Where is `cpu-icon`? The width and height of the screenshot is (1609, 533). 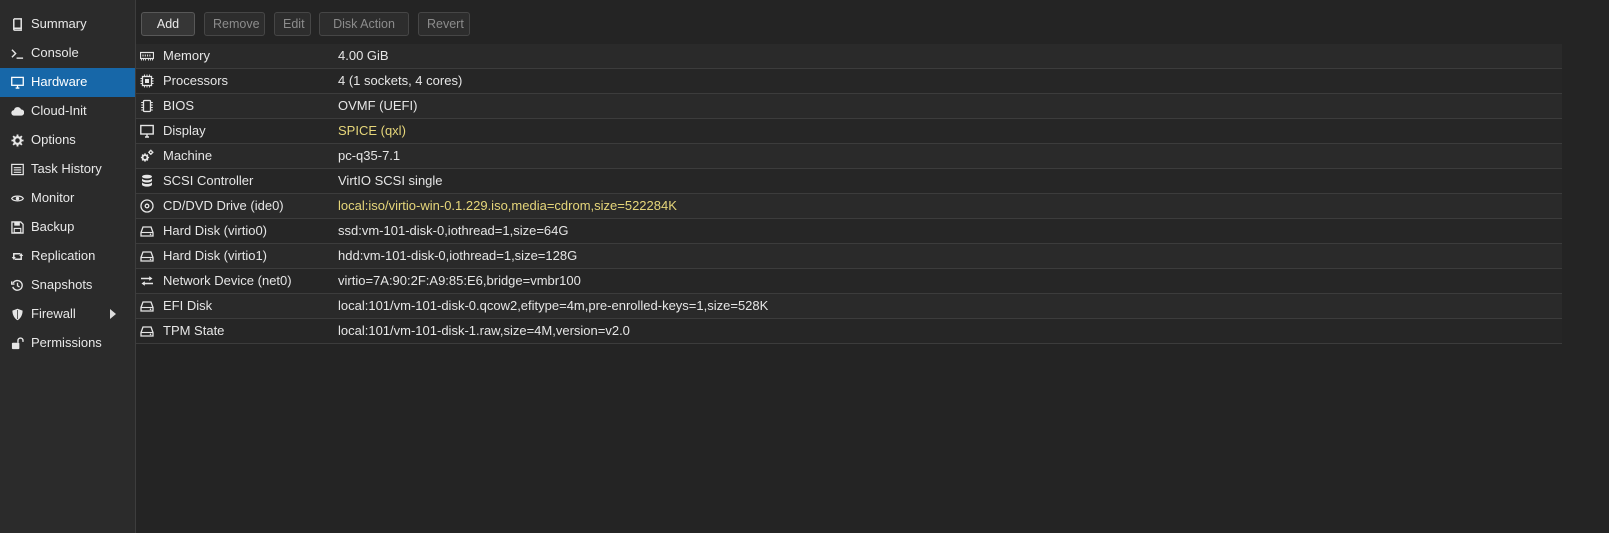
cpu-icon is located at coordinates (147, 81).